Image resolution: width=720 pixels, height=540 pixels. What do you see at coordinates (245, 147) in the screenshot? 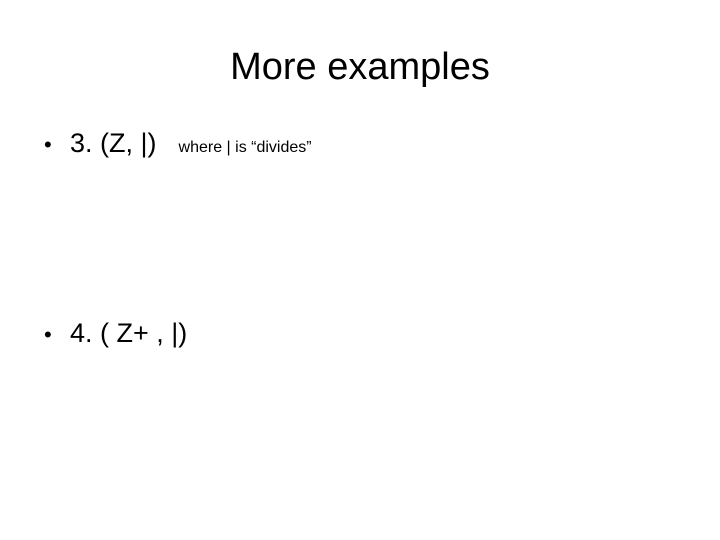
I see `bullet-note: where | is “divides”` at bounding box center [245, 147].